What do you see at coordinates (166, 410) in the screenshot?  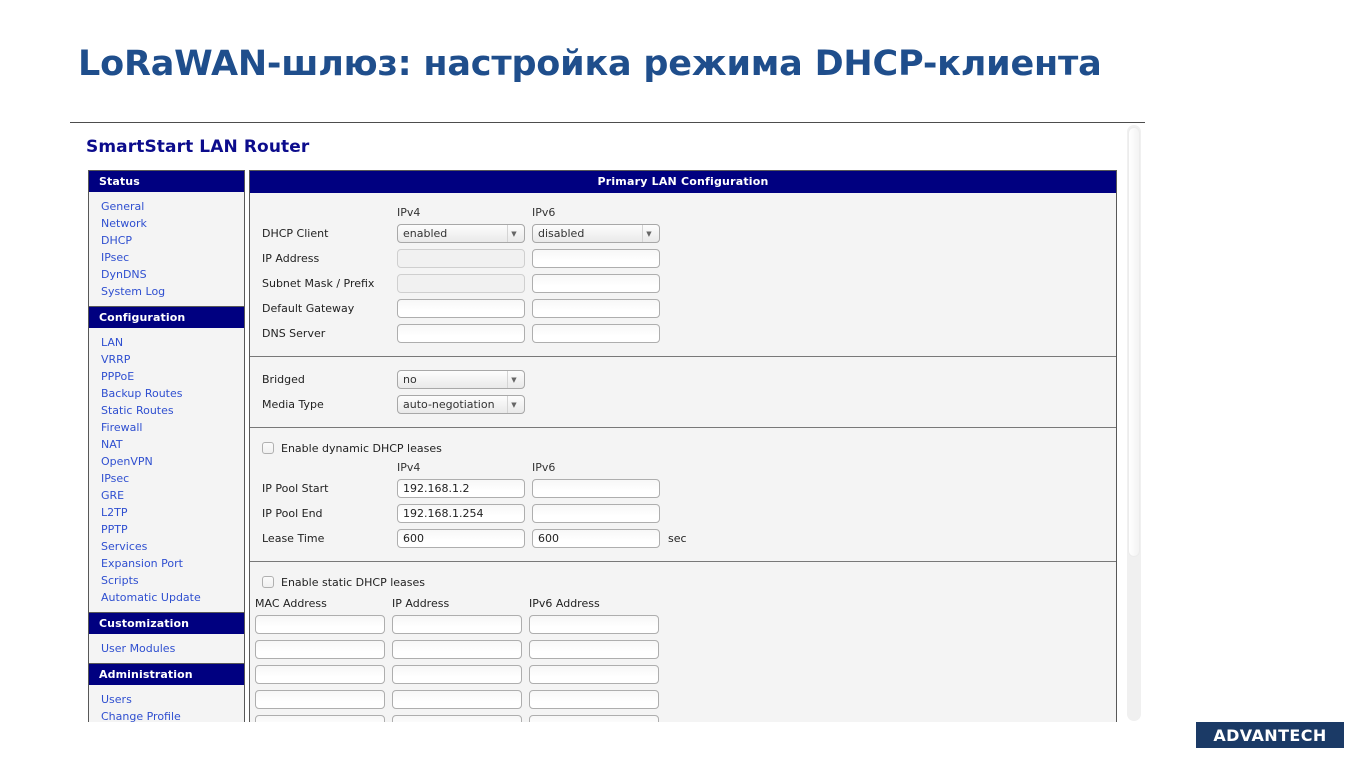 I see `sidebar-item-static-routes: Static Routes` at bounding box center [166, 410].